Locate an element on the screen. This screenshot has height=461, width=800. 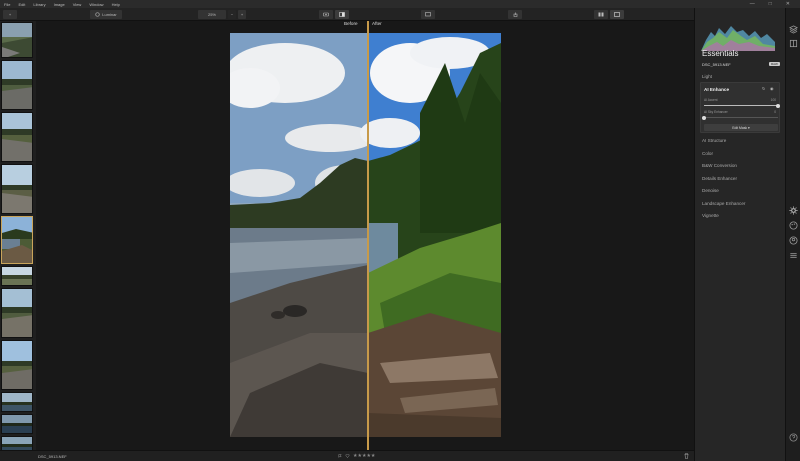
heart-icon is located at coordinates (347, 456).